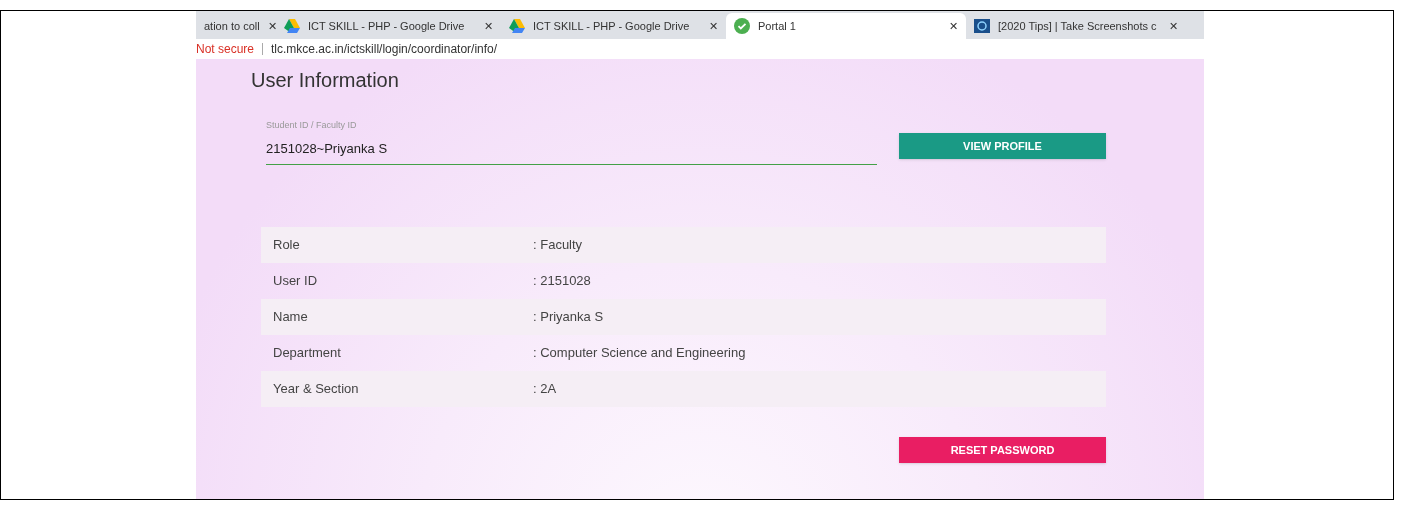  Describe the element at coordinates (230, 49) in the screenshot. I see `security-warning: Not secure` at that location.